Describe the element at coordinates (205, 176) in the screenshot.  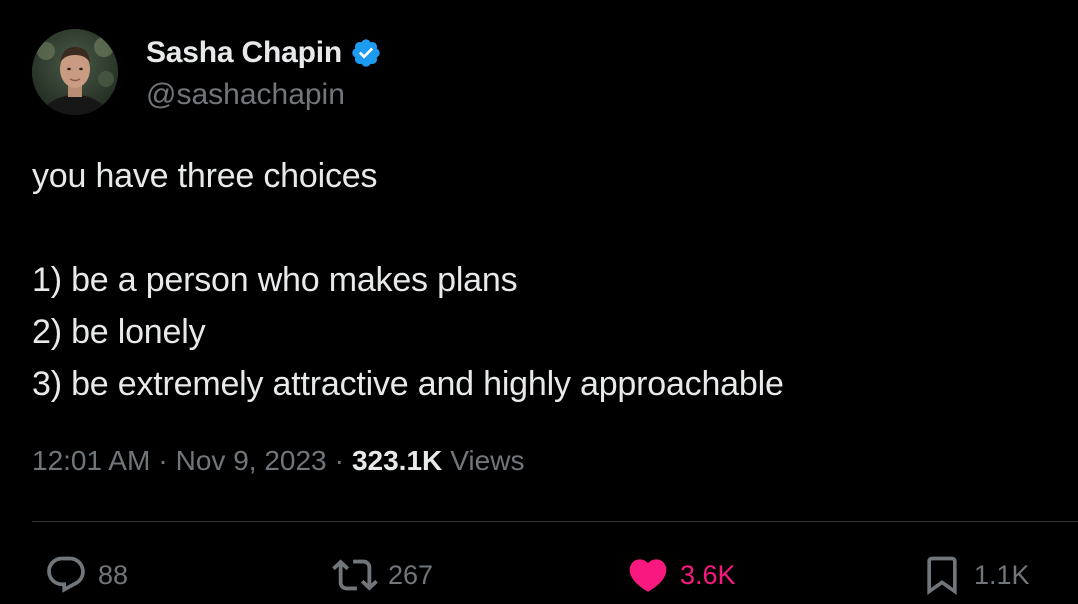
I see `tweet-line: you have three choices` at that location.